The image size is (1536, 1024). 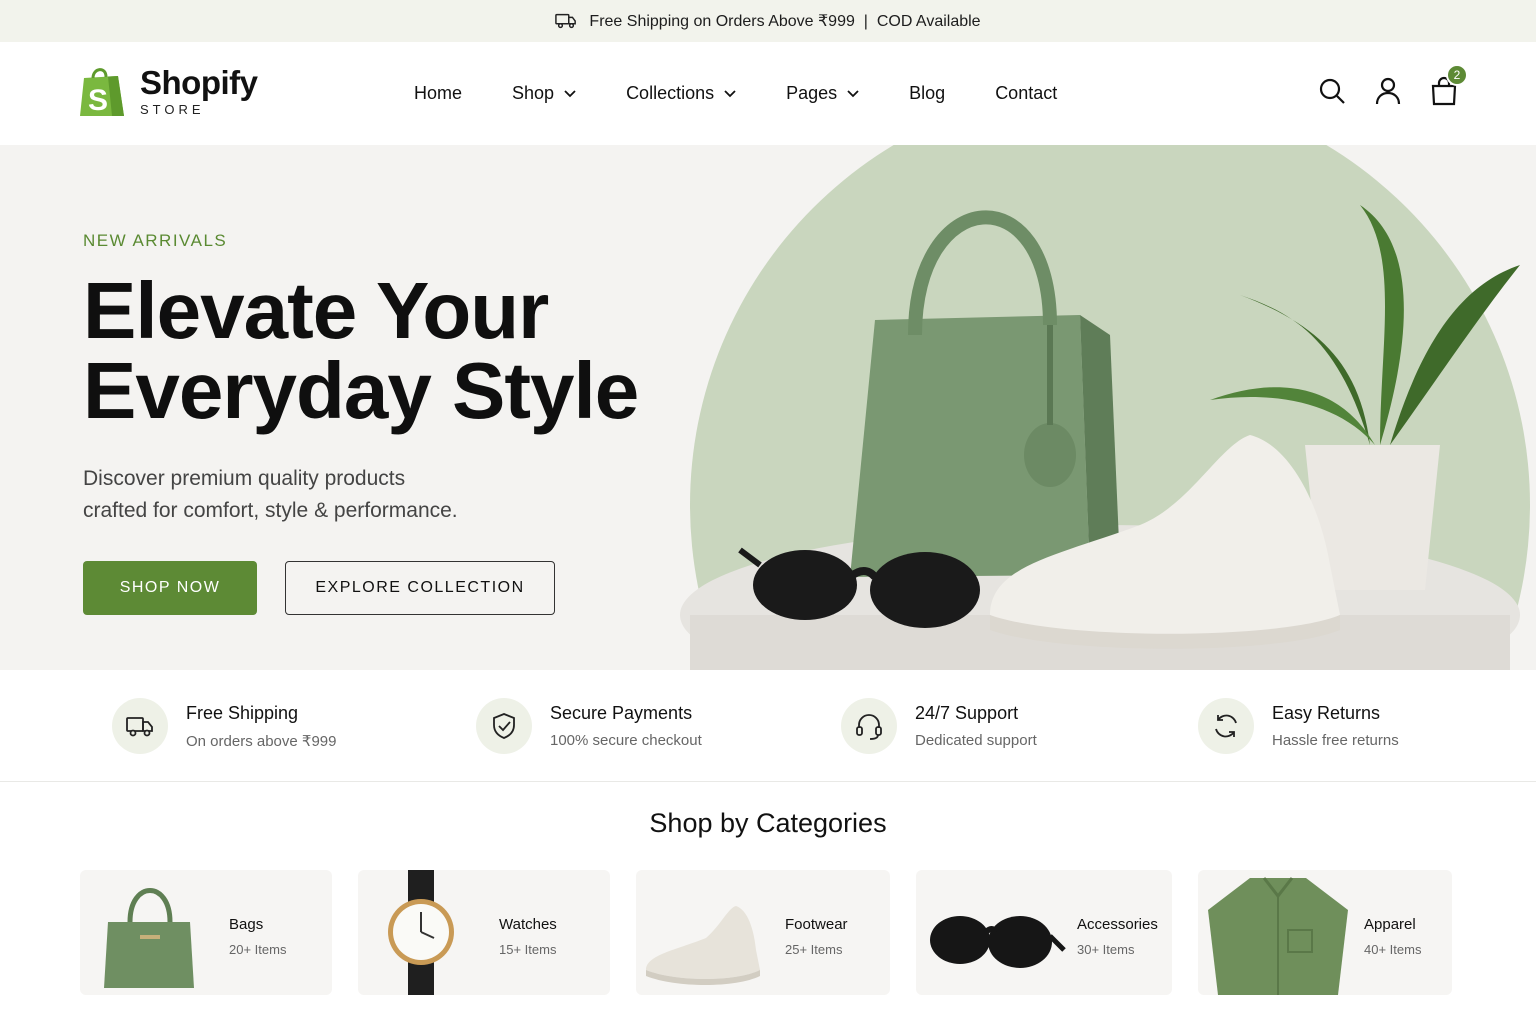 I want to click on category-card-watches: Watches 15+ Items, so click(x=484, y=932).